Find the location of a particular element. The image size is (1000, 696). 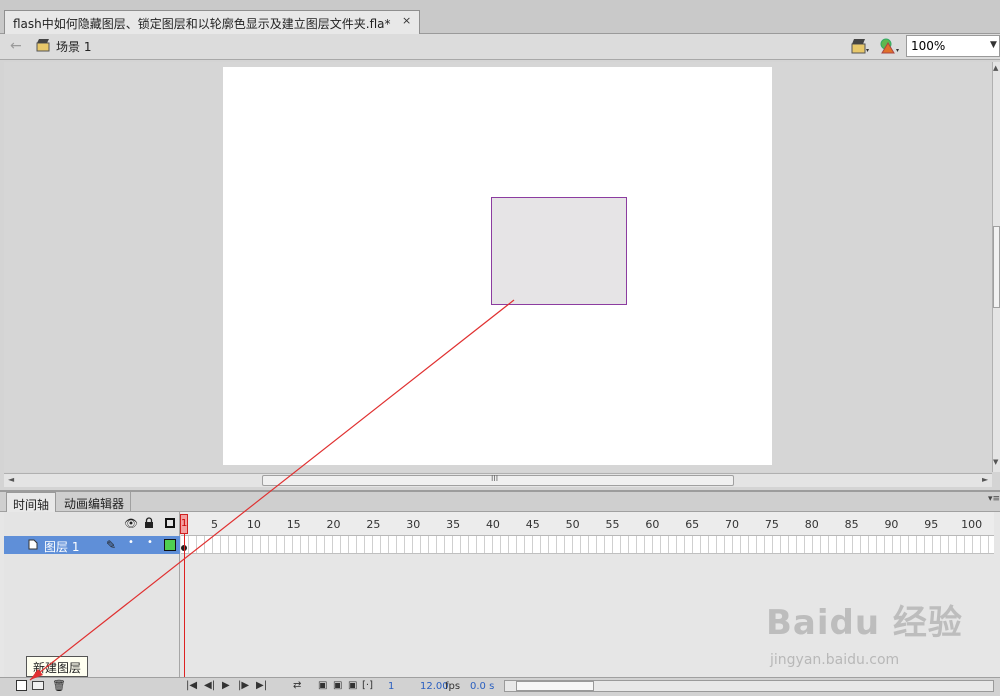

ruler-number: 90 is located at coordinates (891, 524).